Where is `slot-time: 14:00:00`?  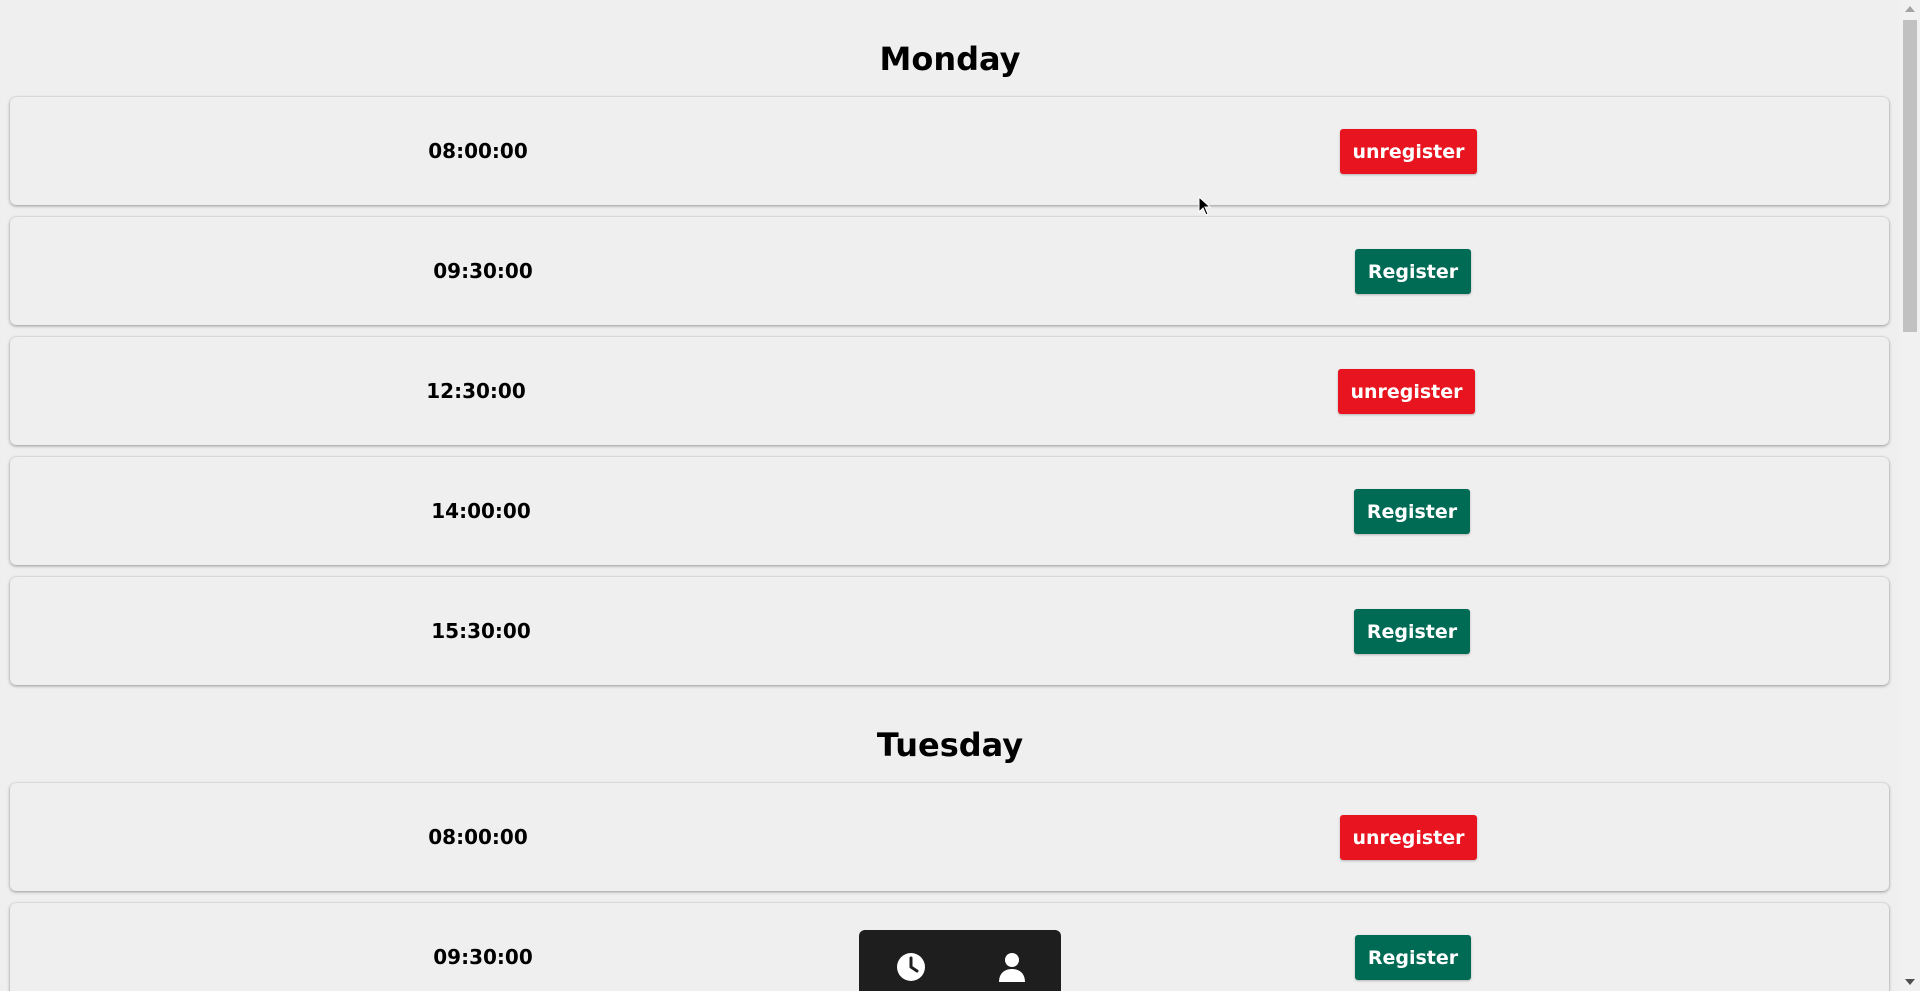 slot-time: 14:00:00 is located at coordinates (481, 511).